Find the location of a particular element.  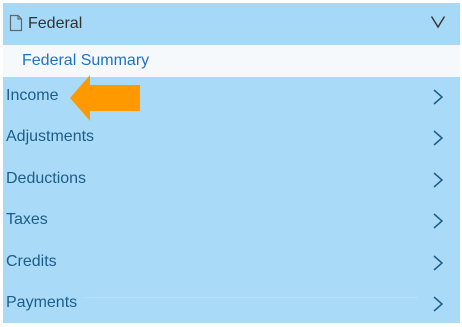

federal-section-title: Federal is located at coordinates (55, 23).